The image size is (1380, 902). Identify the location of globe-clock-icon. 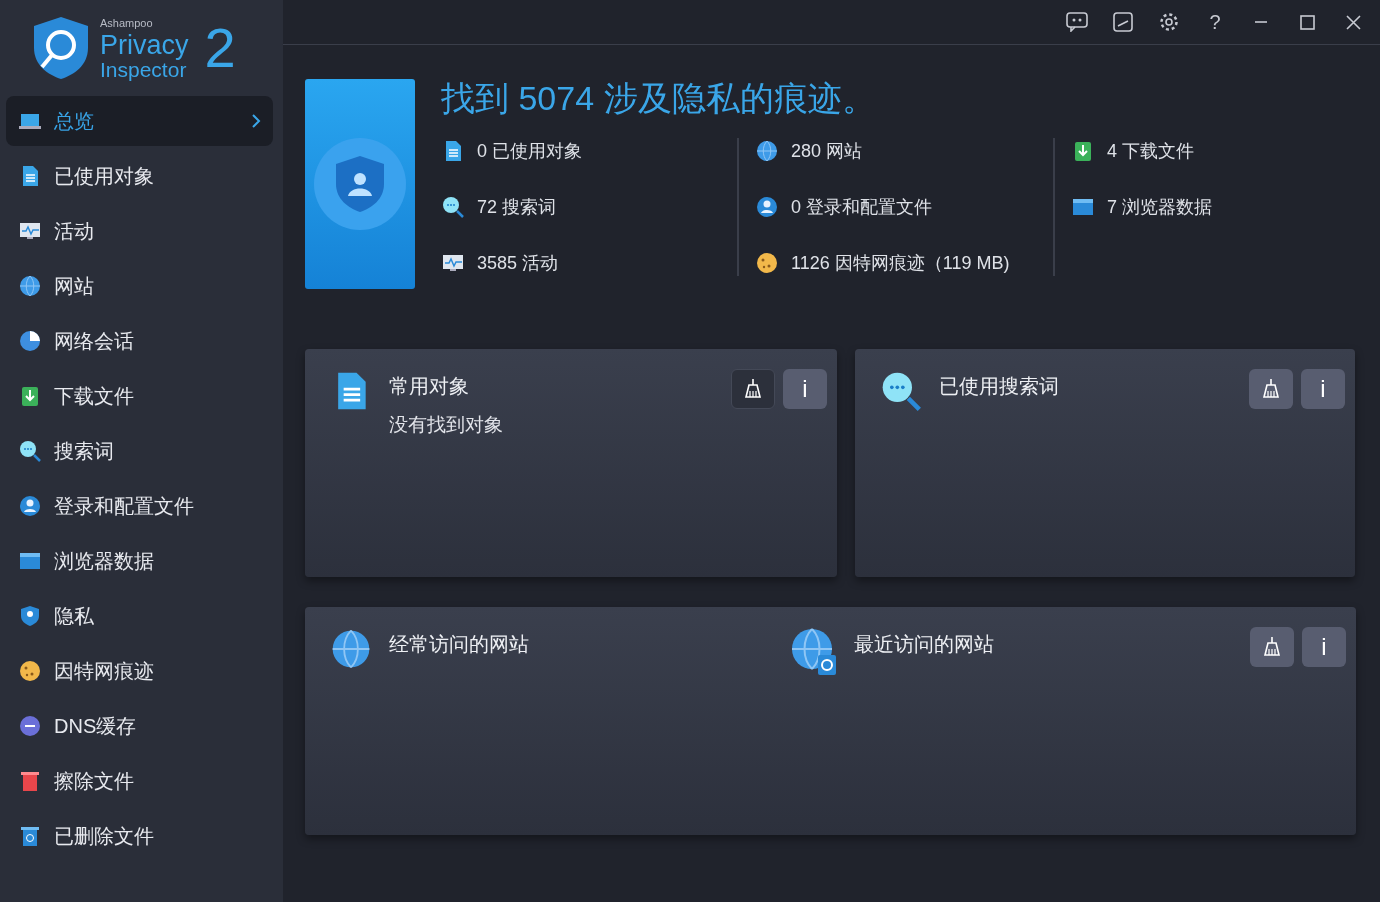
(813, 651).